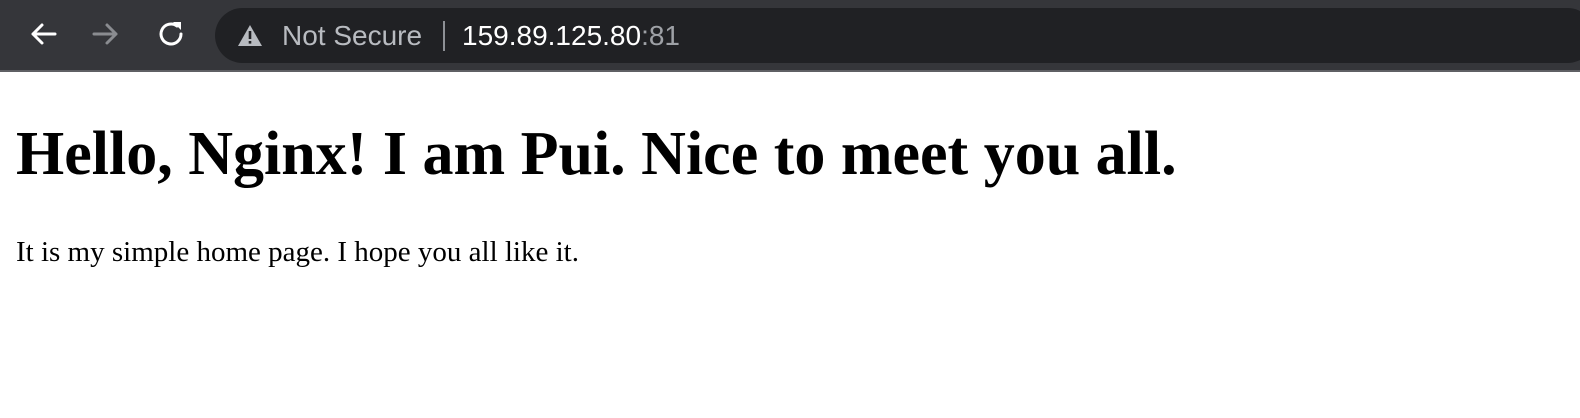 The image size is (1580, 418). I want to click on security-status-label: Not Secure, so click(352, 36).